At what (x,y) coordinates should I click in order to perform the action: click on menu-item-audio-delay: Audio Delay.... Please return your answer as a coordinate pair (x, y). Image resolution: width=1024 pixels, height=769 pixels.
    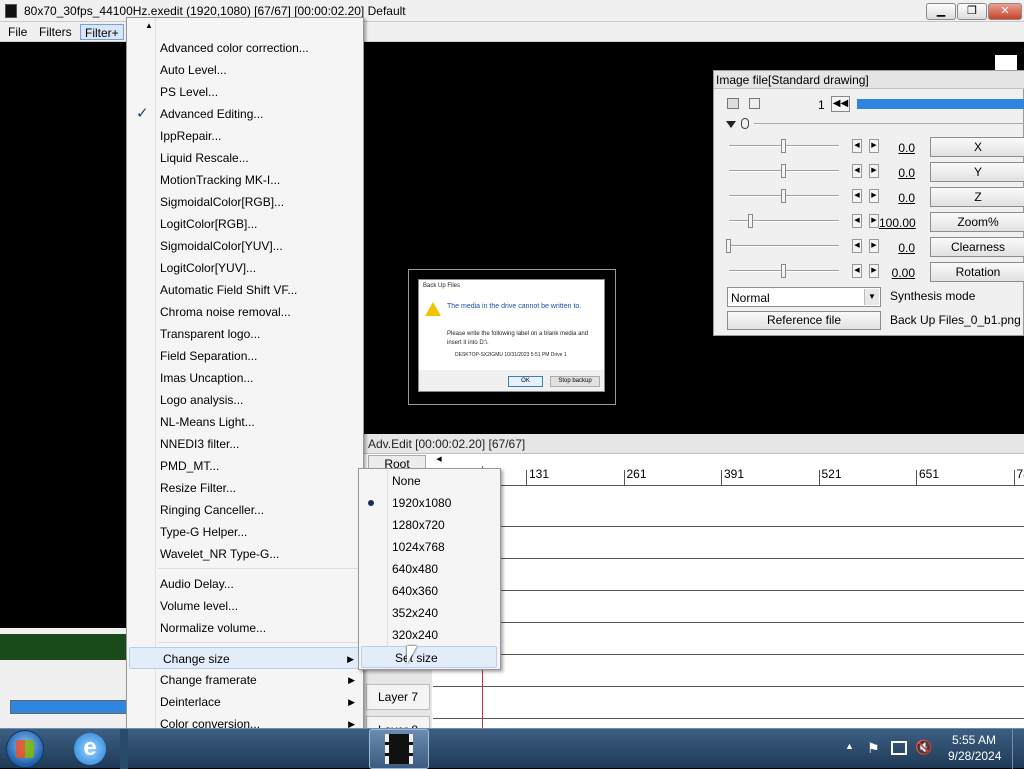
    Looking at the image, I should click on (245, 584).